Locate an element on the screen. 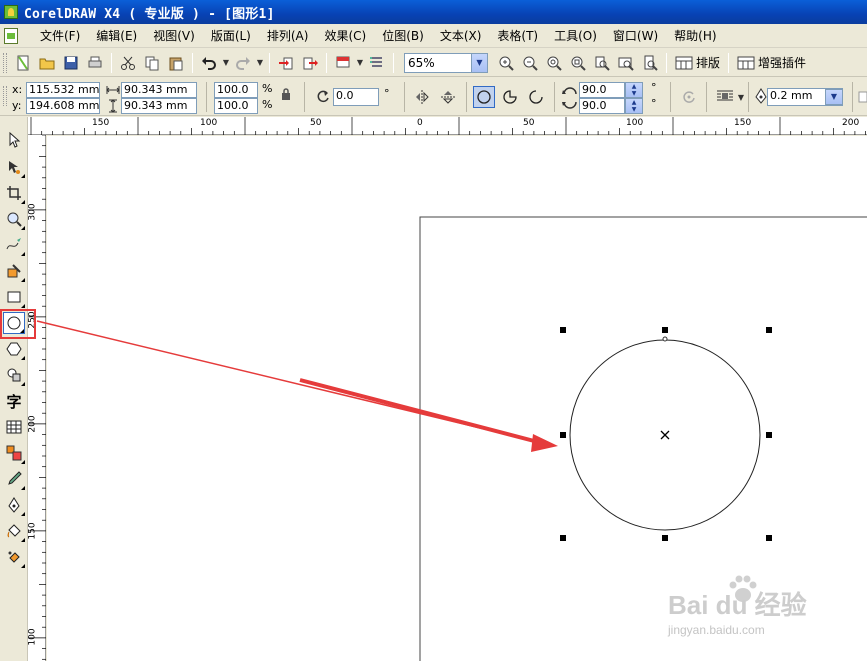 This screenshot has width=867, height=661. y-position-label: y: is located at coordinates (17, 105).